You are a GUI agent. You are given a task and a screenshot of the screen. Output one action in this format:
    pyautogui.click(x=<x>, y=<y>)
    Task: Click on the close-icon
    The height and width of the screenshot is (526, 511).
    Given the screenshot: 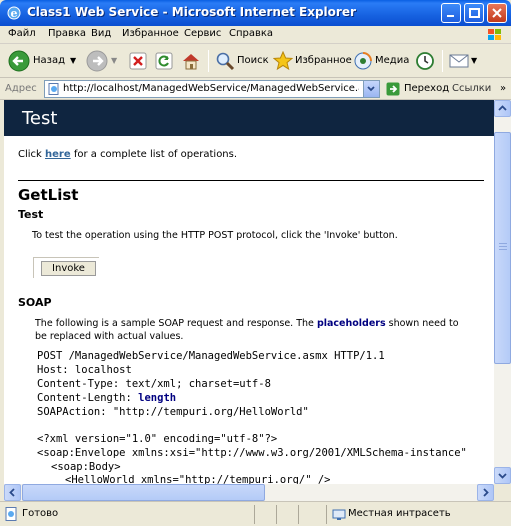 What is the action you would take?
    pyautogui.click(x=497, y=13)
    